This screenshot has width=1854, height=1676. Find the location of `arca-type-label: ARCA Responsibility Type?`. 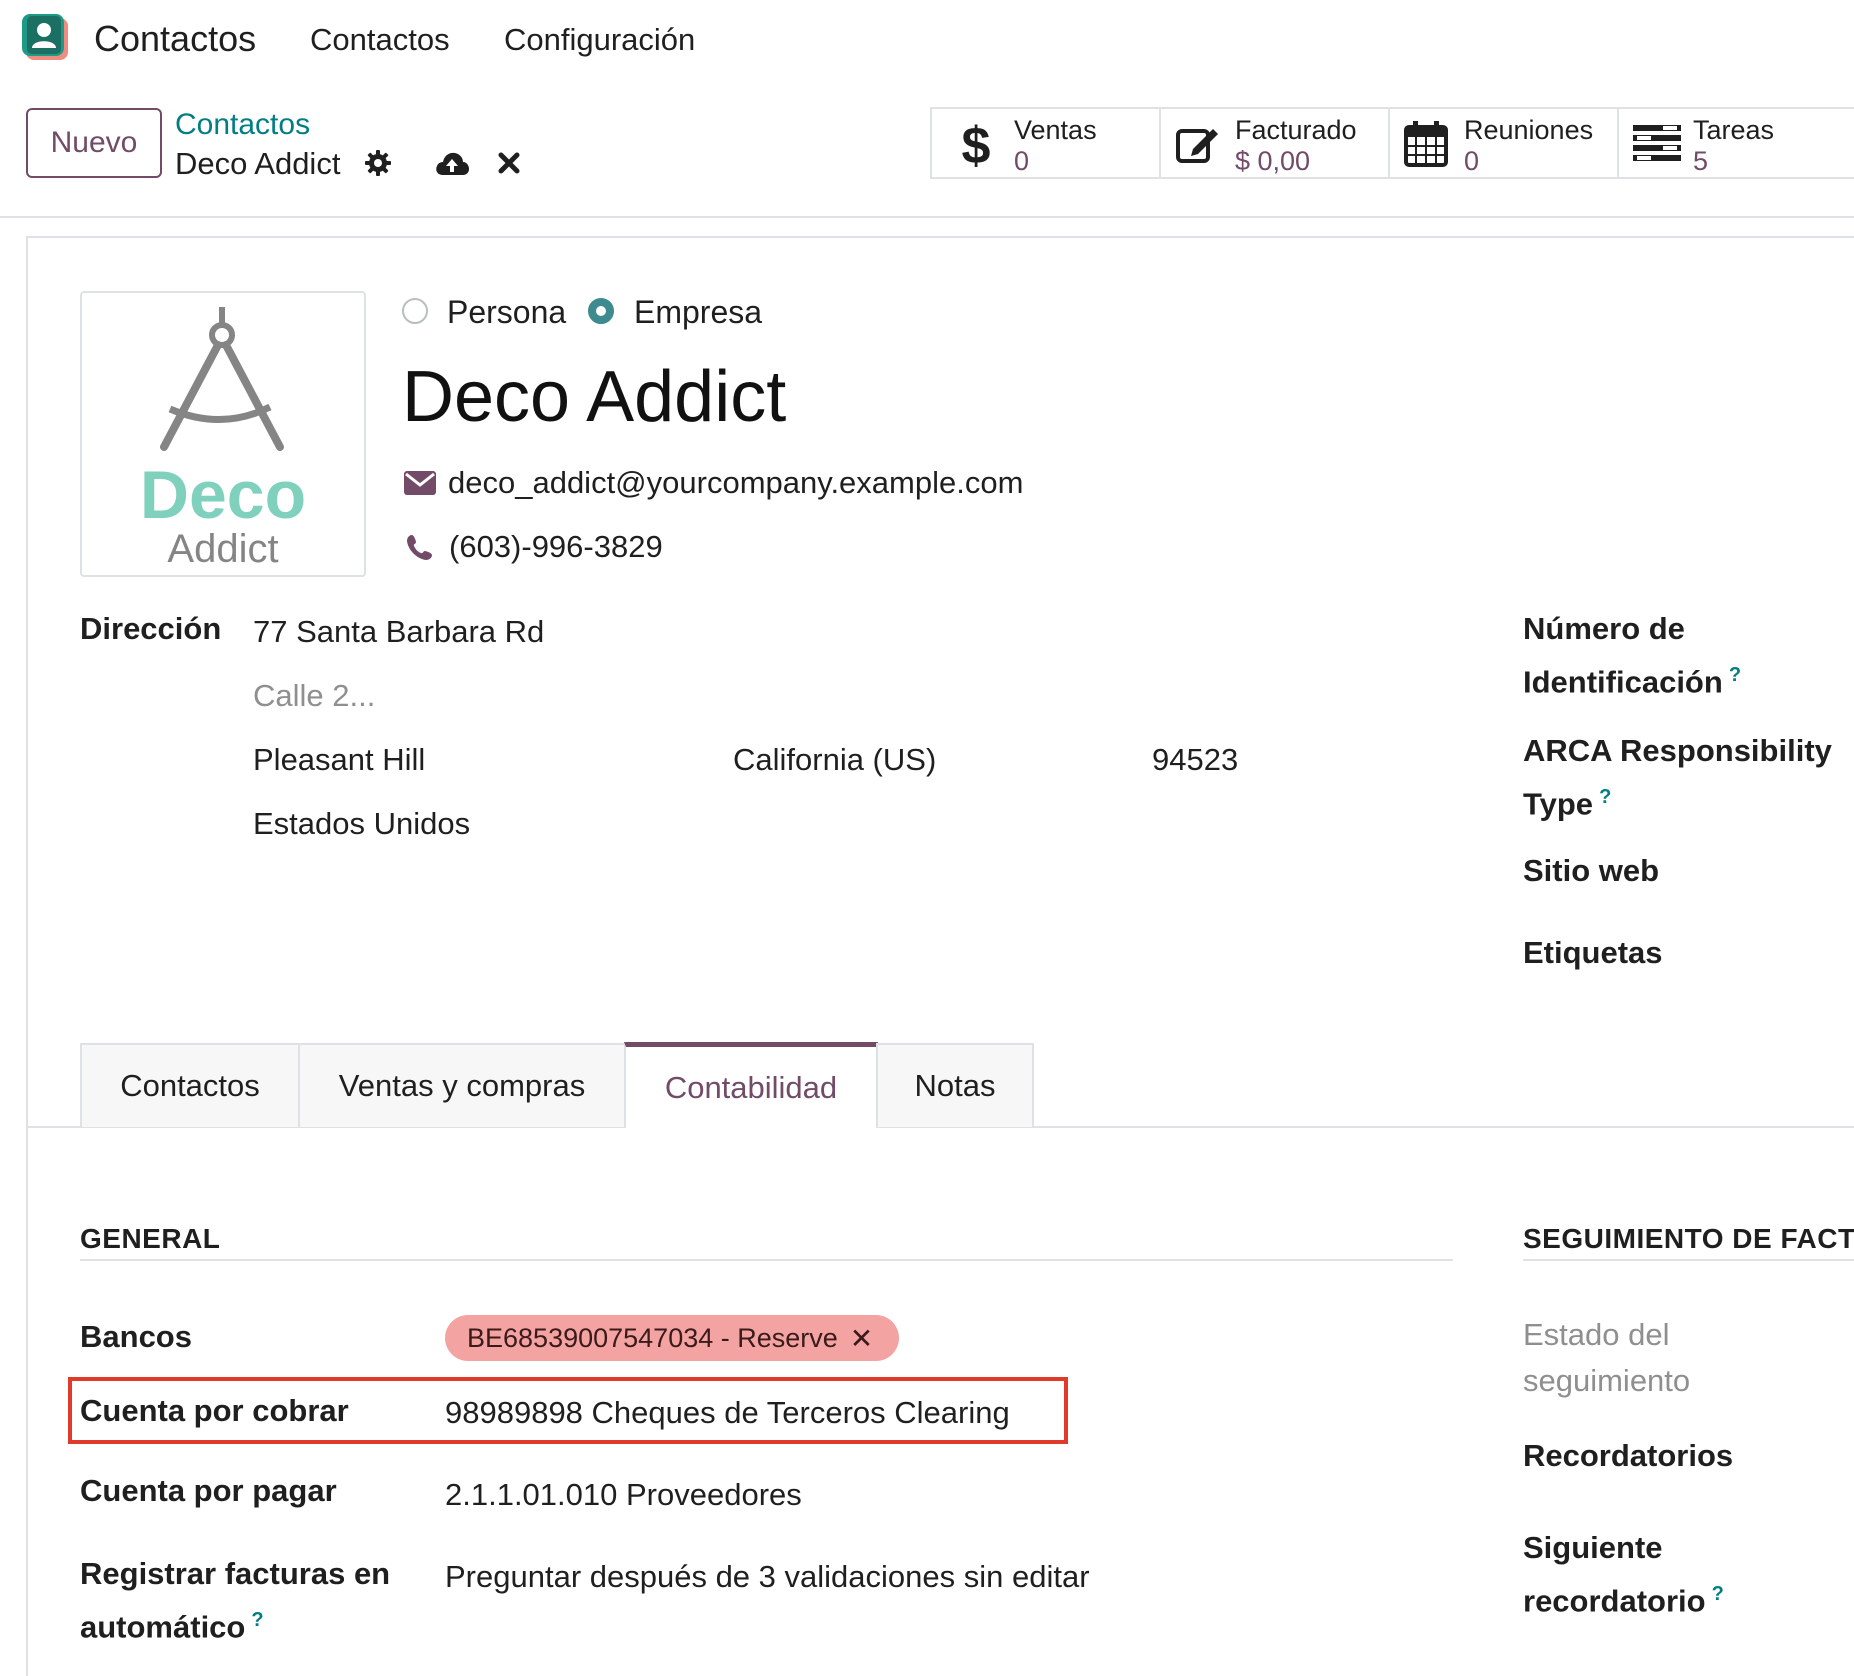

arca-type-label: ARCA Responsibility Type? is located at coordinates (1677, 777).